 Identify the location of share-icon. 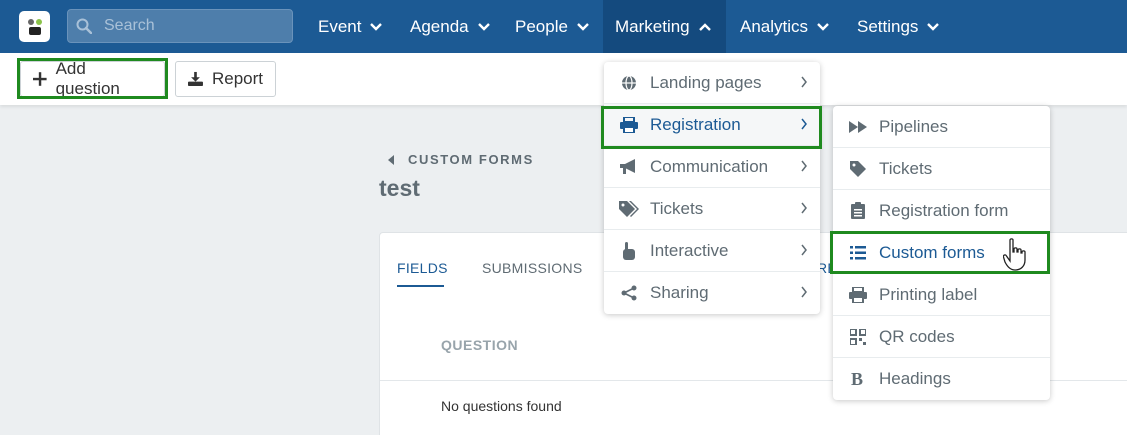
(629, 293).